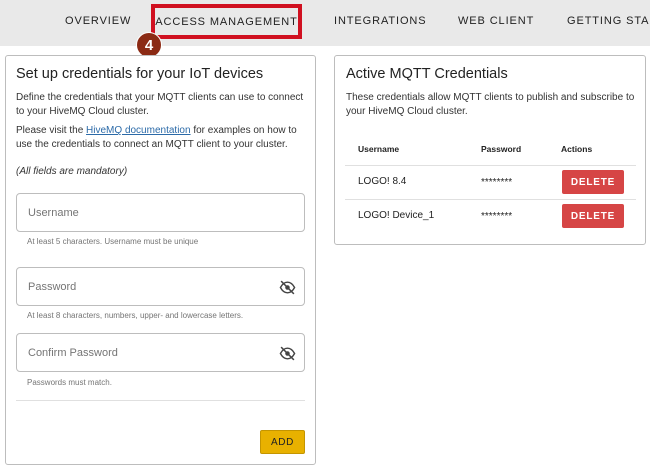 This screenshot has width=650, height=469. What do you see at coordinates (98, 21) in the screenshot?
I see `tab-overview: OVERVIEW` at bounding box center [98, 21].